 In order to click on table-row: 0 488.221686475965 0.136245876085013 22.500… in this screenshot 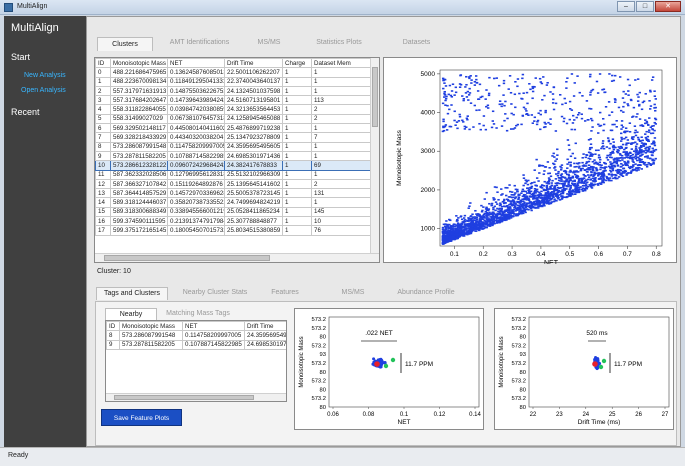, I will do `click(233, 72)`.